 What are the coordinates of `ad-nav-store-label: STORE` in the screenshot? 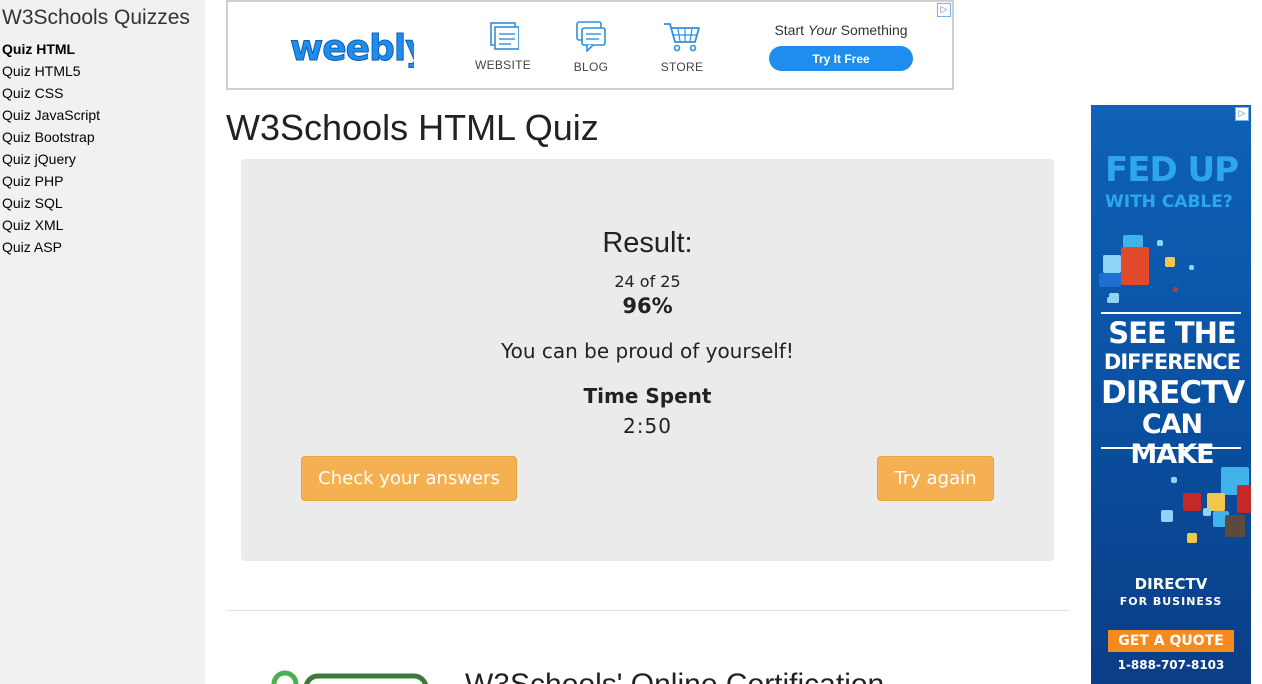 It's located at (682, 67).